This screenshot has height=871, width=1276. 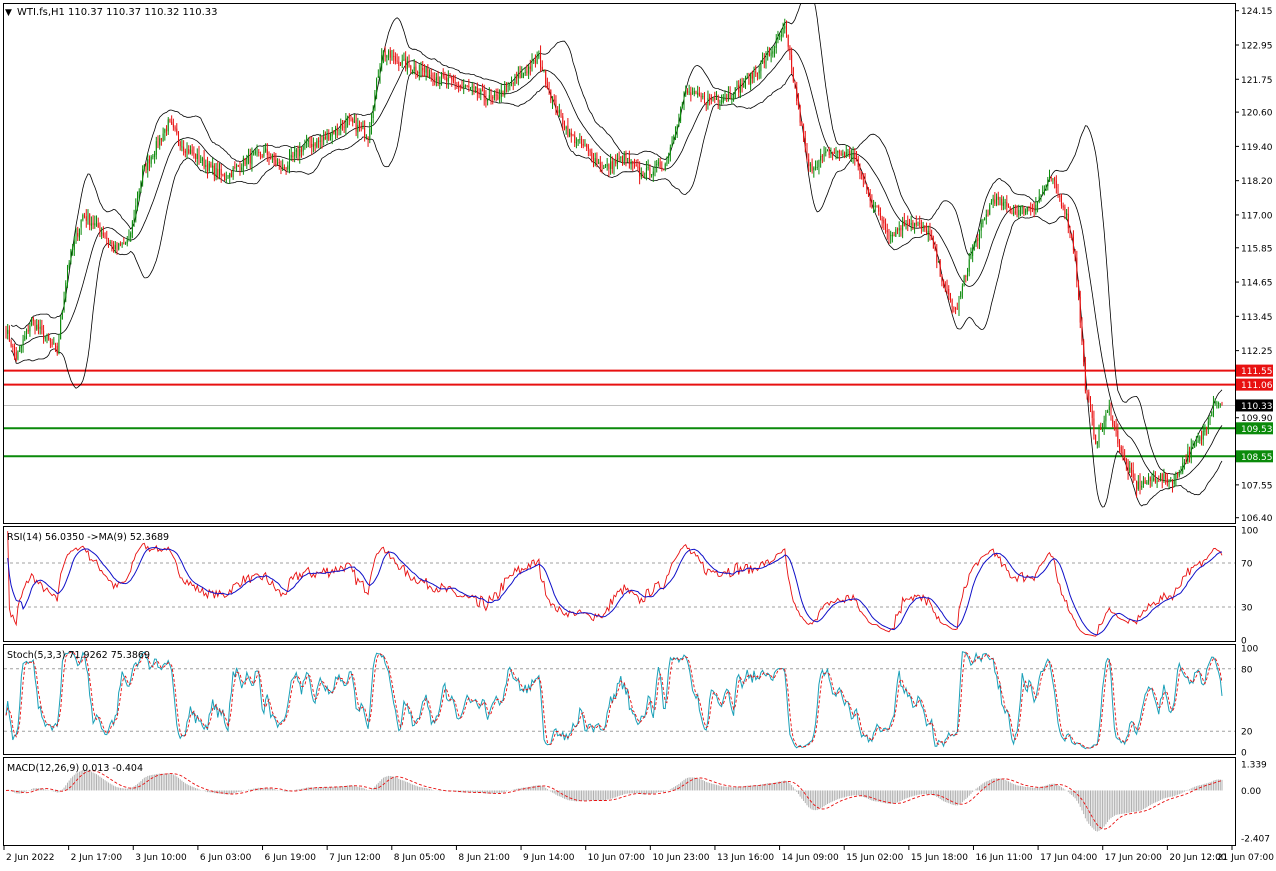 What do you see at coordinates (75, 768) in the screenshot?
I see `macd-label: MACD(12,26,9) 0.013 -0.404` at bounding box center [75, 768].